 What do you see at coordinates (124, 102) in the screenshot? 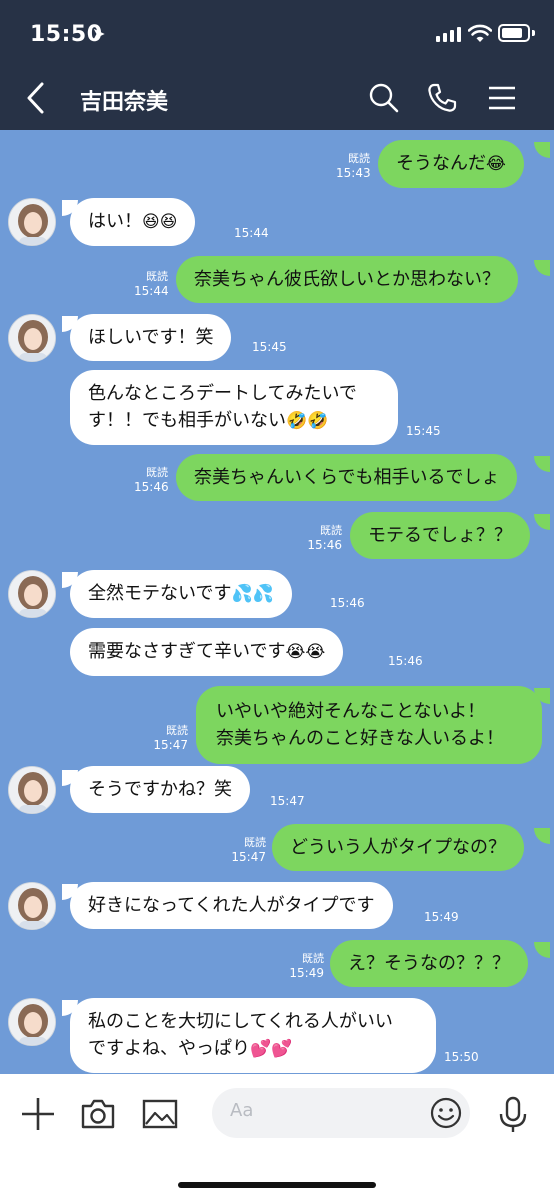
I see `chat-title: 吉田奈美` at bounding box center [124, 102].